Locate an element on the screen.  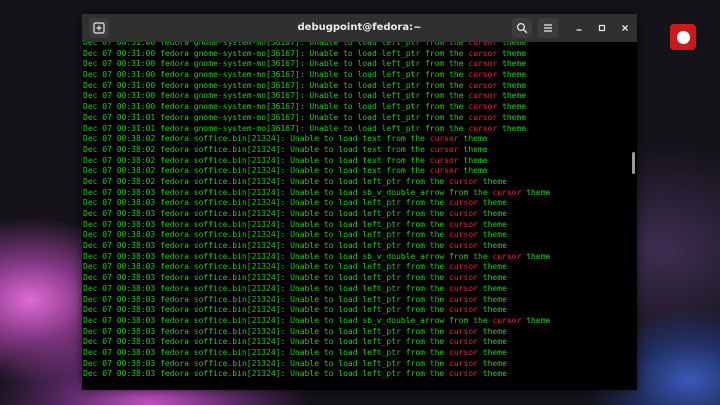
maximize-icon is located at coordinates (602, 28).